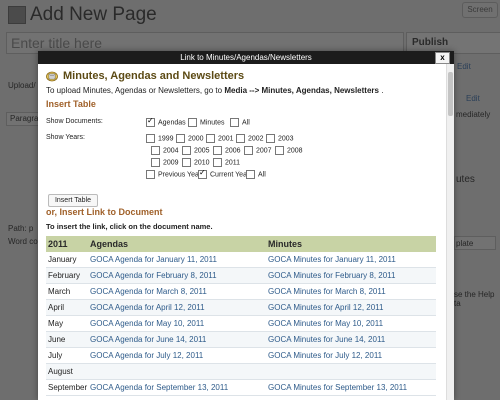 The image size is (500, 400). What do you see at coordinates (351, 387) in the screenshot?
I see `minutes-link: GOCA Minutes for September 13, 2011` at bounding box center [351, 387].